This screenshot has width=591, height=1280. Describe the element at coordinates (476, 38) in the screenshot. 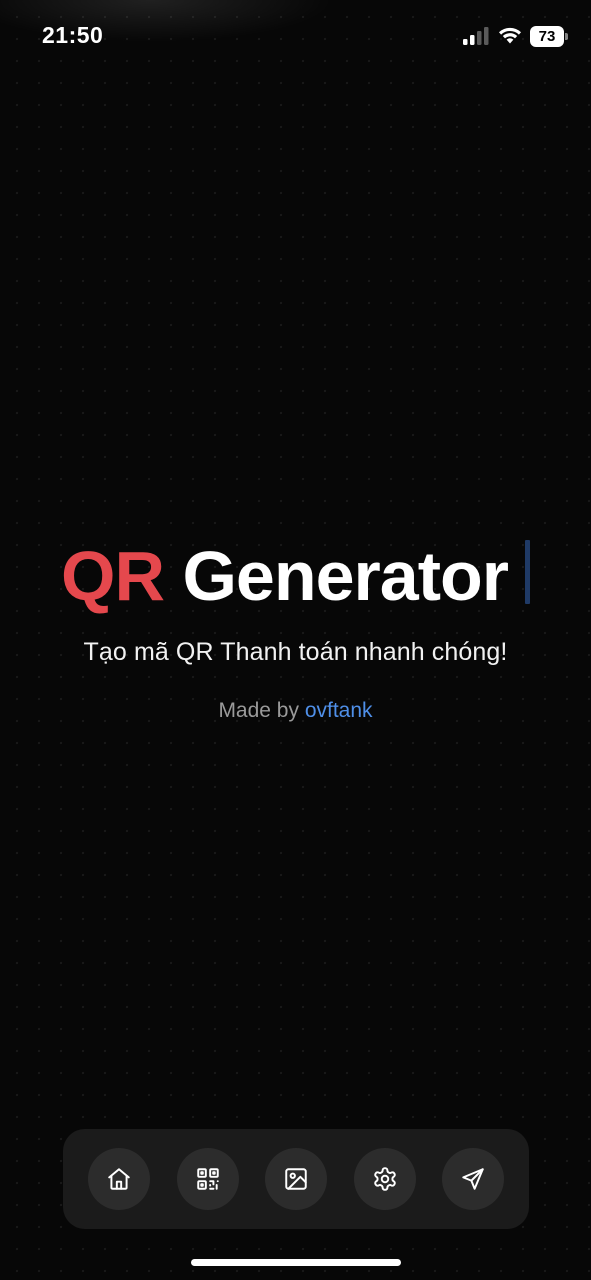

I see `signal-icon` at that location.